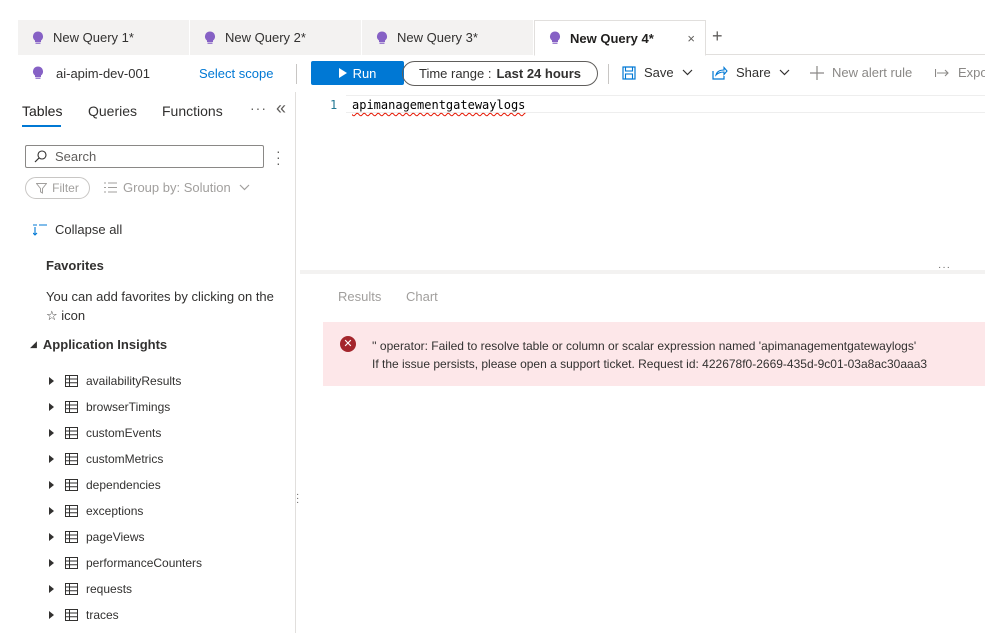 Image resolution: width=985 pixels, height=633 pixels. What do you see at coordinates (57, 188) in the screenshot?
I see `filter-button: Filter` at bounding box center [57, 188].